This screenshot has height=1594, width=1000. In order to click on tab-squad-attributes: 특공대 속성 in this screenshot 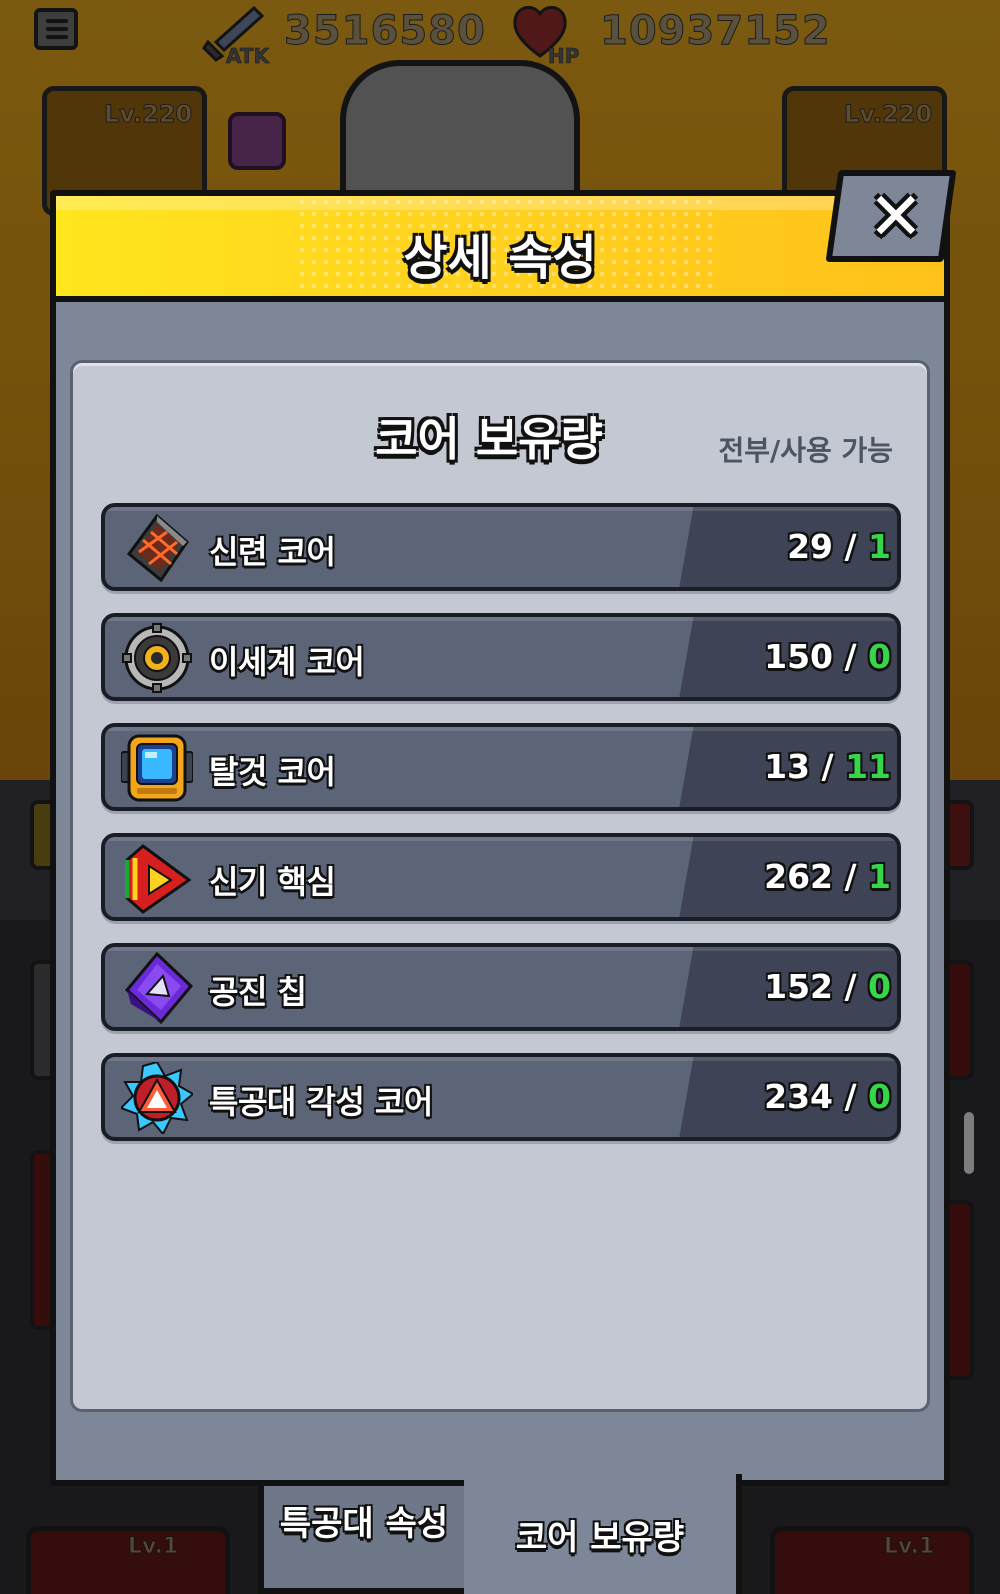, I will do `click(364, 1537)`.